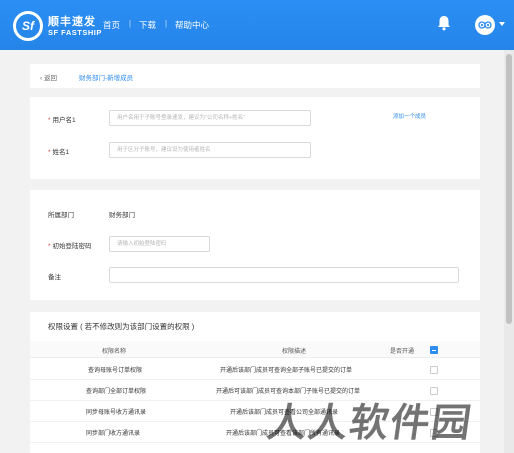 This screenshot has height=453, width=514. I want to click on breadcrumb: ‹ 返回 财务部门-新增成员, so click(255, 76).